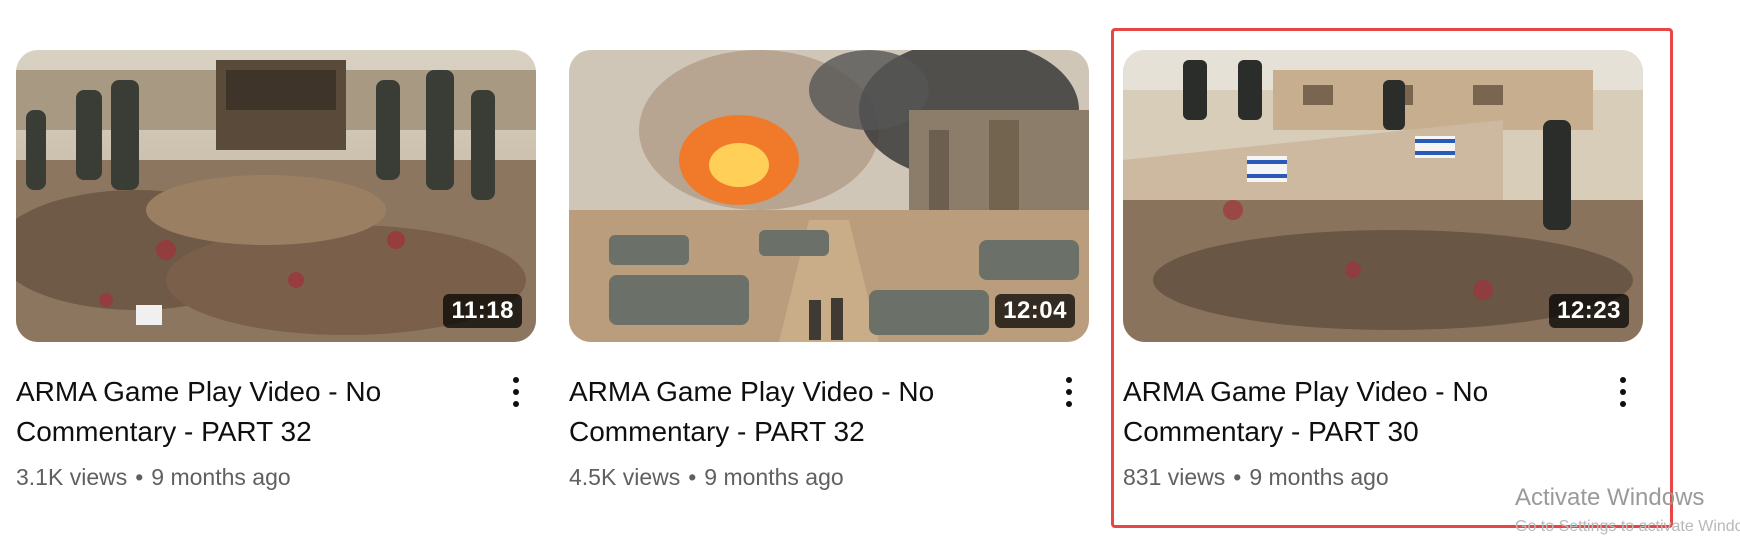  I want to click on video-stats: 3.1K views • 9 months ago, so click(276, 477).